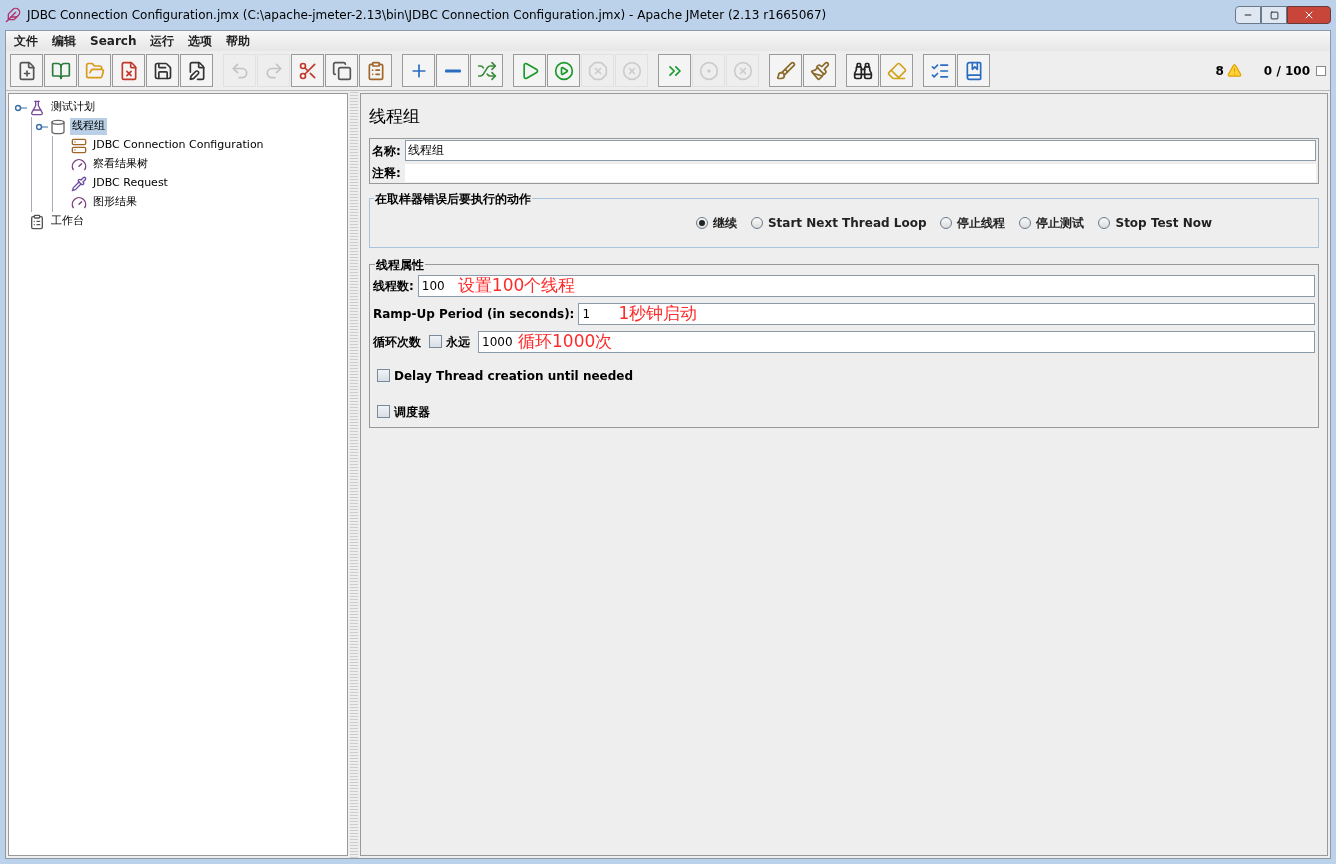 The image size is (1336, 864). I want to click on menu-item: 选项, so click(200, 41).